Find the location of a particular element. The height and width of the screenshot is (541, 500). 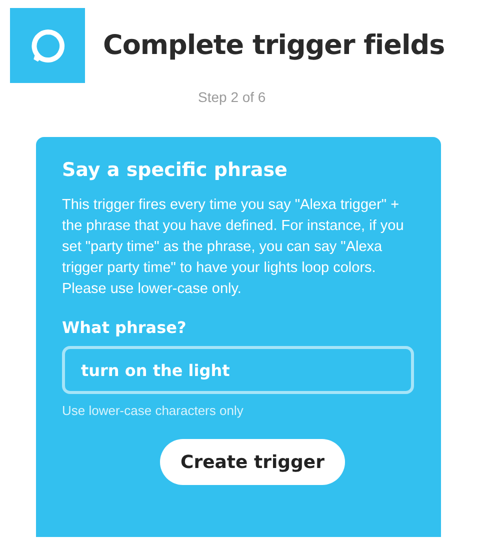

card-heading: Say a specific phrase is located at coordinates (175, 170).